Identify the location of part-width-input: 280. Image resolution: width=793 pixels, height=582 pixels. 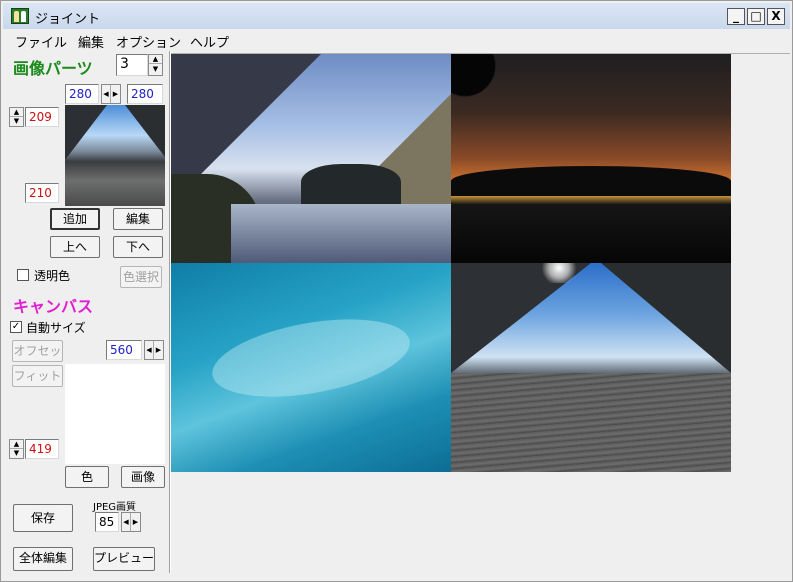
(82, 94).